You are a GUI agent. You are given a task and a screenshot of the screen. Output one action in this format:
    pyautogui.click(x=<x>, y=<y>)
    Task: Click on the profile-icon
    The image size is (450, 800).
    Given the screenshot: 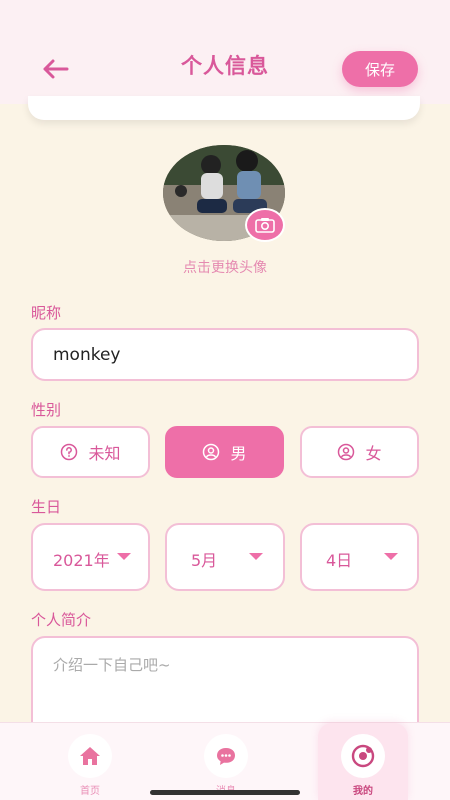 What is the action you would take?
    pyautogui.click(x=363, y=756)
    